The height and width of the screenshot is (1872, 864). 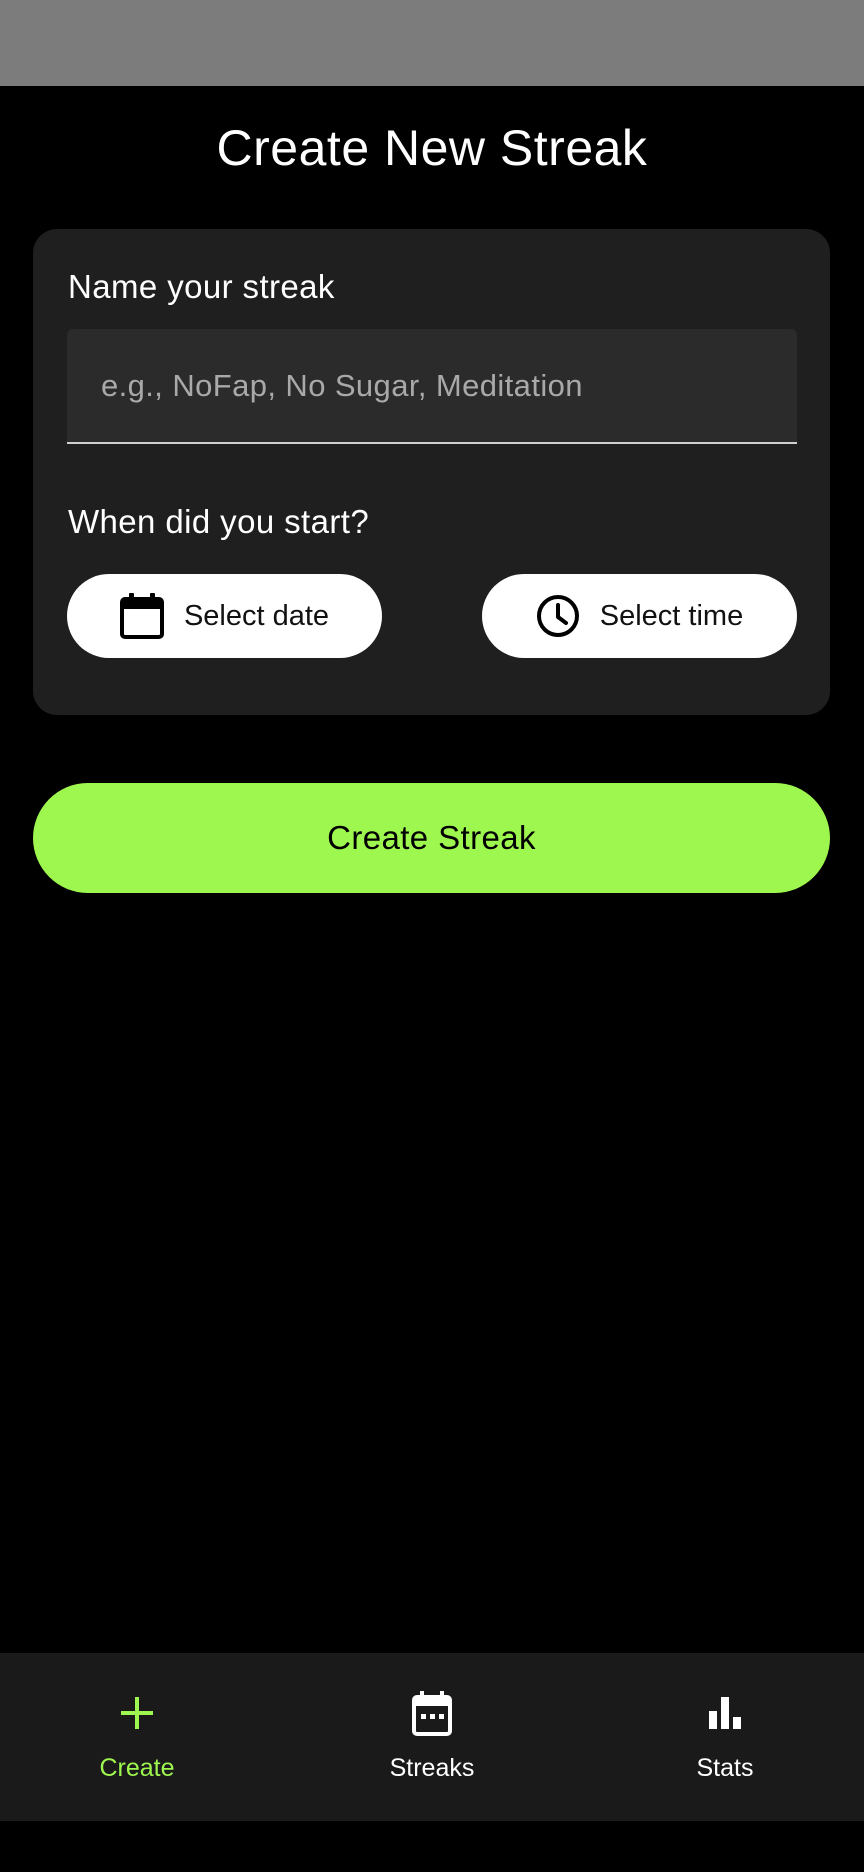 I want to click on page-title: Create New Streak, so click(x=432, y=148).